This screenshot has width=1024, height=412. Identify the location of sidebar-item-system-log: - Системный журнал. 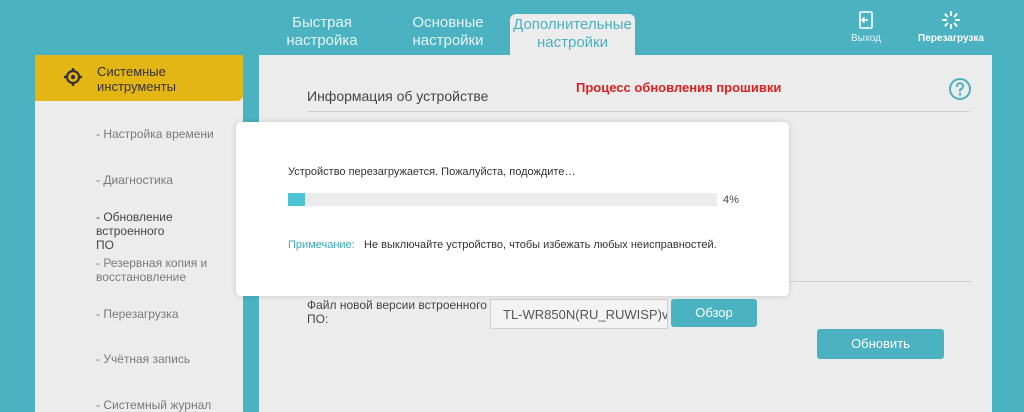
(153, 405).